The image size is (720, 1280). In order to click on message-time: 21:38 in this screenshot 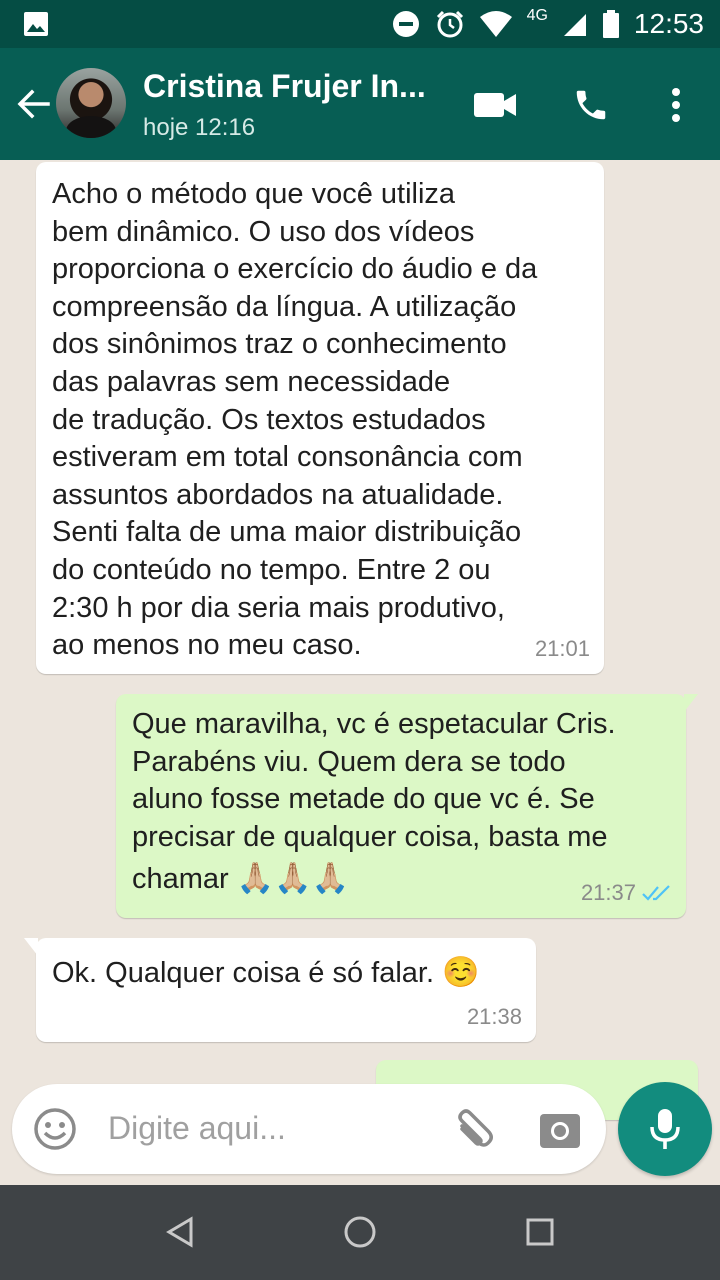, I will do `click(494, 1017)`.